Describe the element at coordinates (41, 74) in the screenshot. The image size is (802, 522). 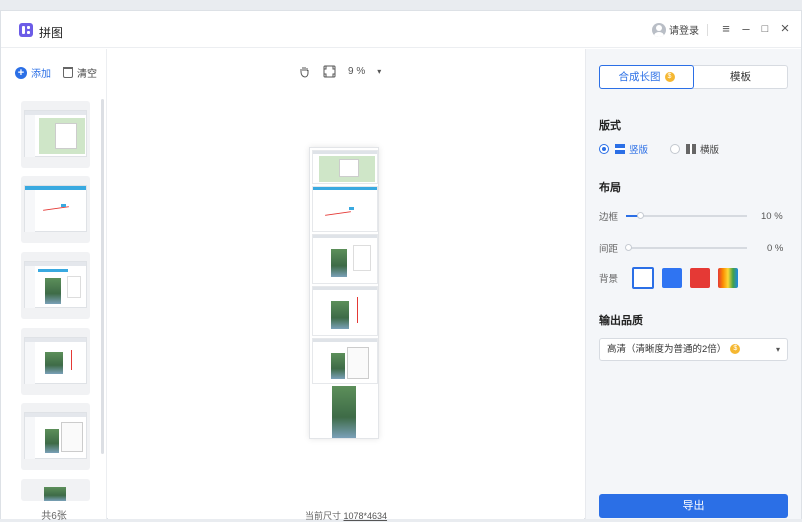
I see `add-label: 添加` at that location.